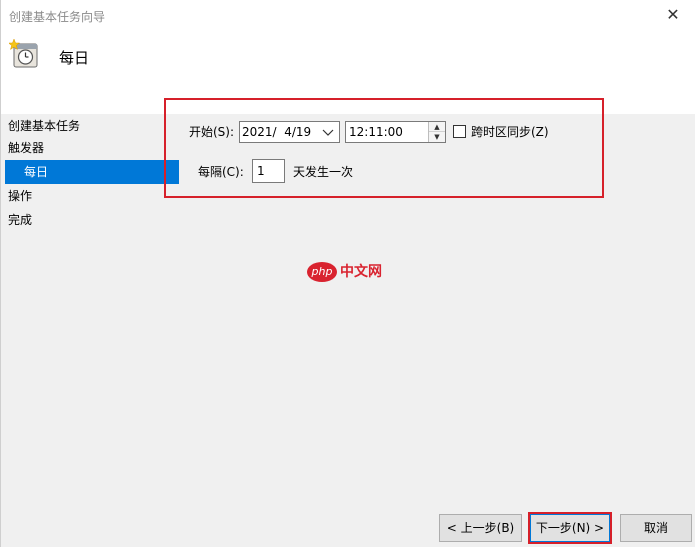  I want to click on next-button: 下一步(N) >, so click(570, 528).